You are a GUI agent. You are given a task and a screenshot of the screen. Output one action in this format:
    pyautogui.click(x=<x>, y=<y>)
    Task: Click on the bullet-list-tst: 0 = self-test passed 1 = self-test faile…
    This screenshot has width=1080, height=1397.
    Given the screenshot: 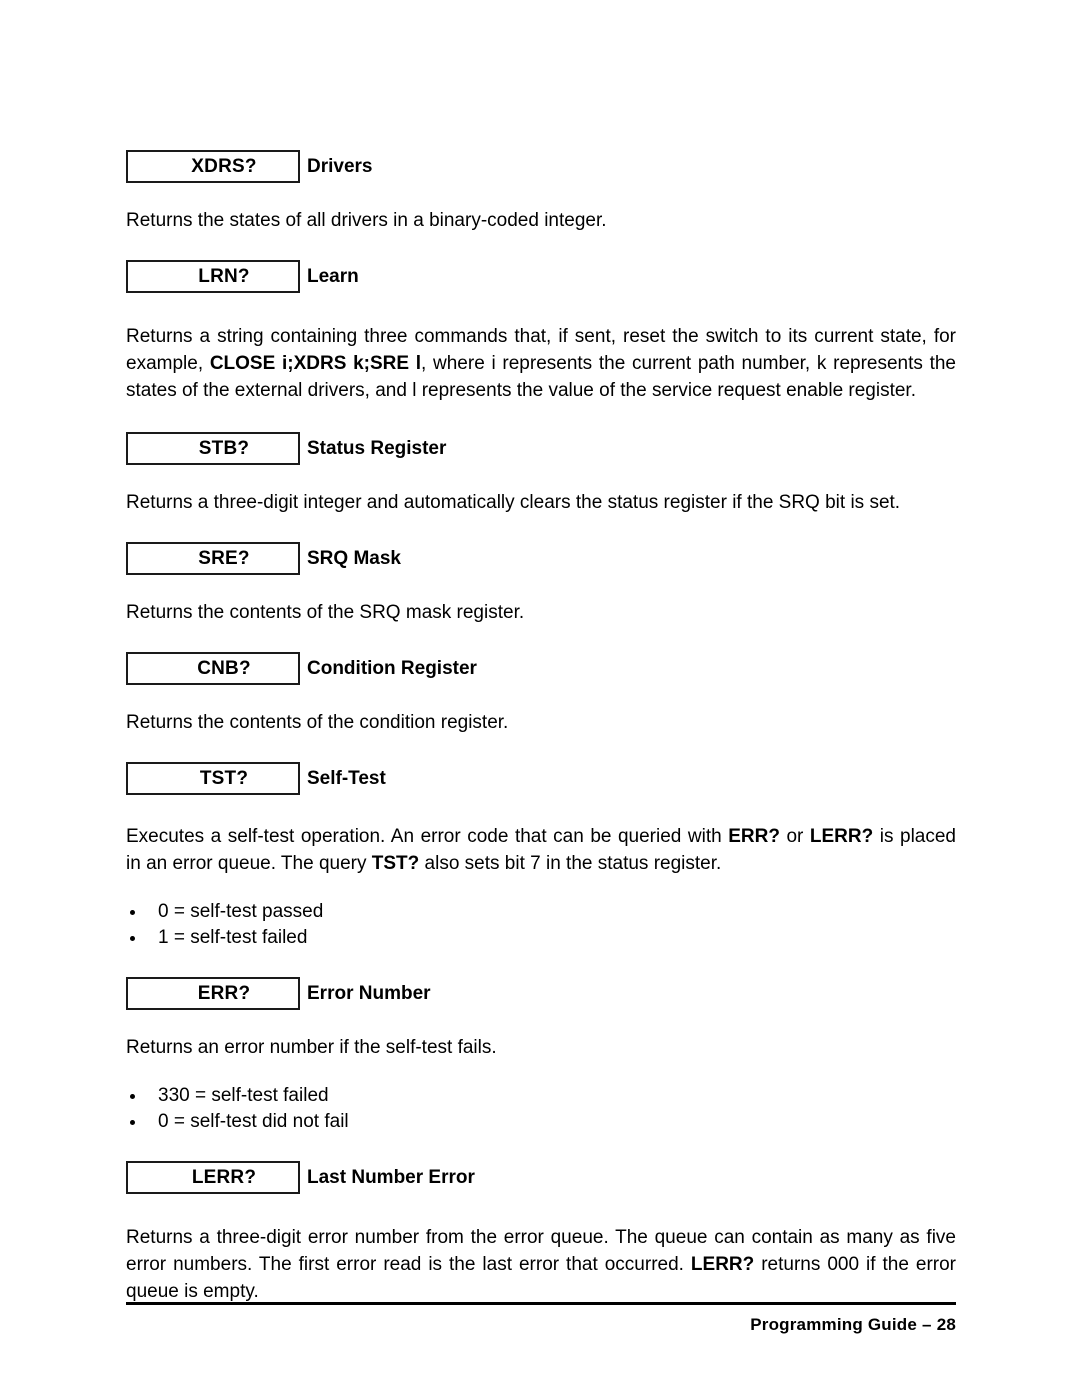 What is the action you would take?
    pyautogui.click(x=541, y=925)
    